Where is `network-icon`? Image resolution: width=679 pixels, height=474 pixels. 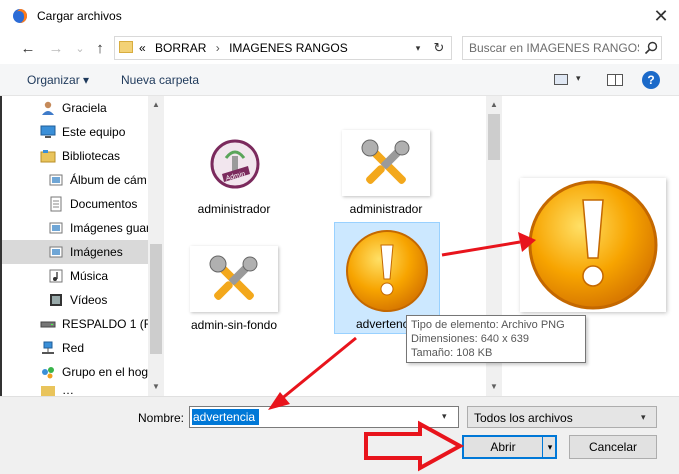 network-icon is located at coordinates (48, 347).